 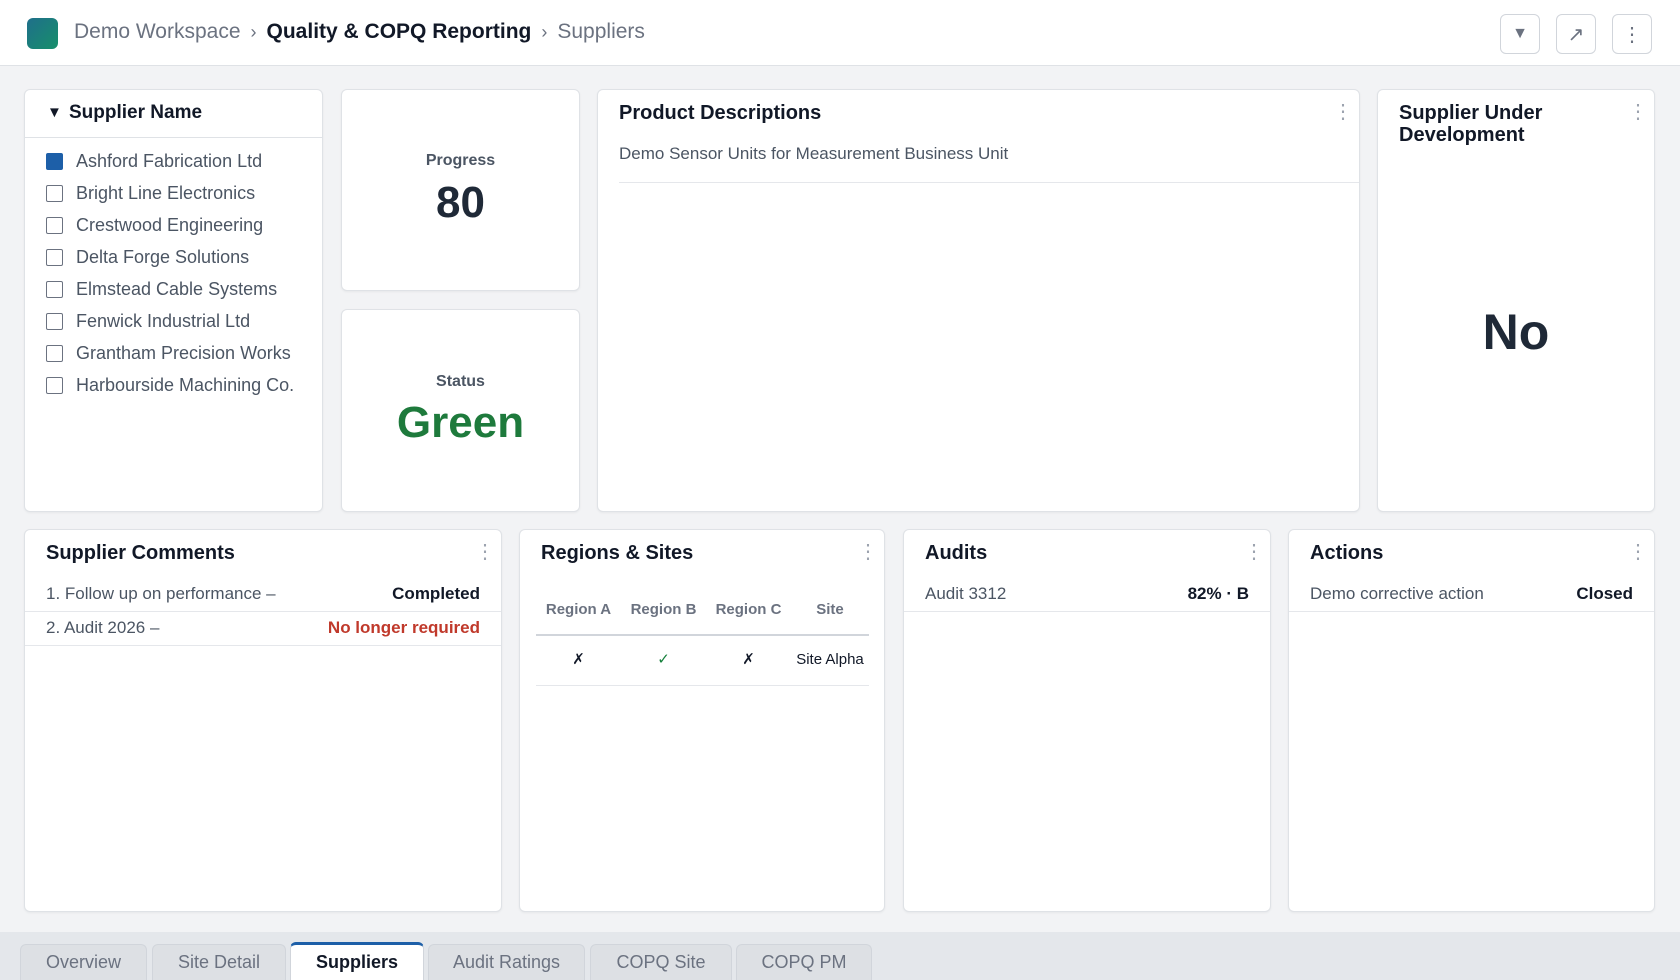 I want to click on supplier-option: Delta Forge Solutions, so click(x=179, y=257).